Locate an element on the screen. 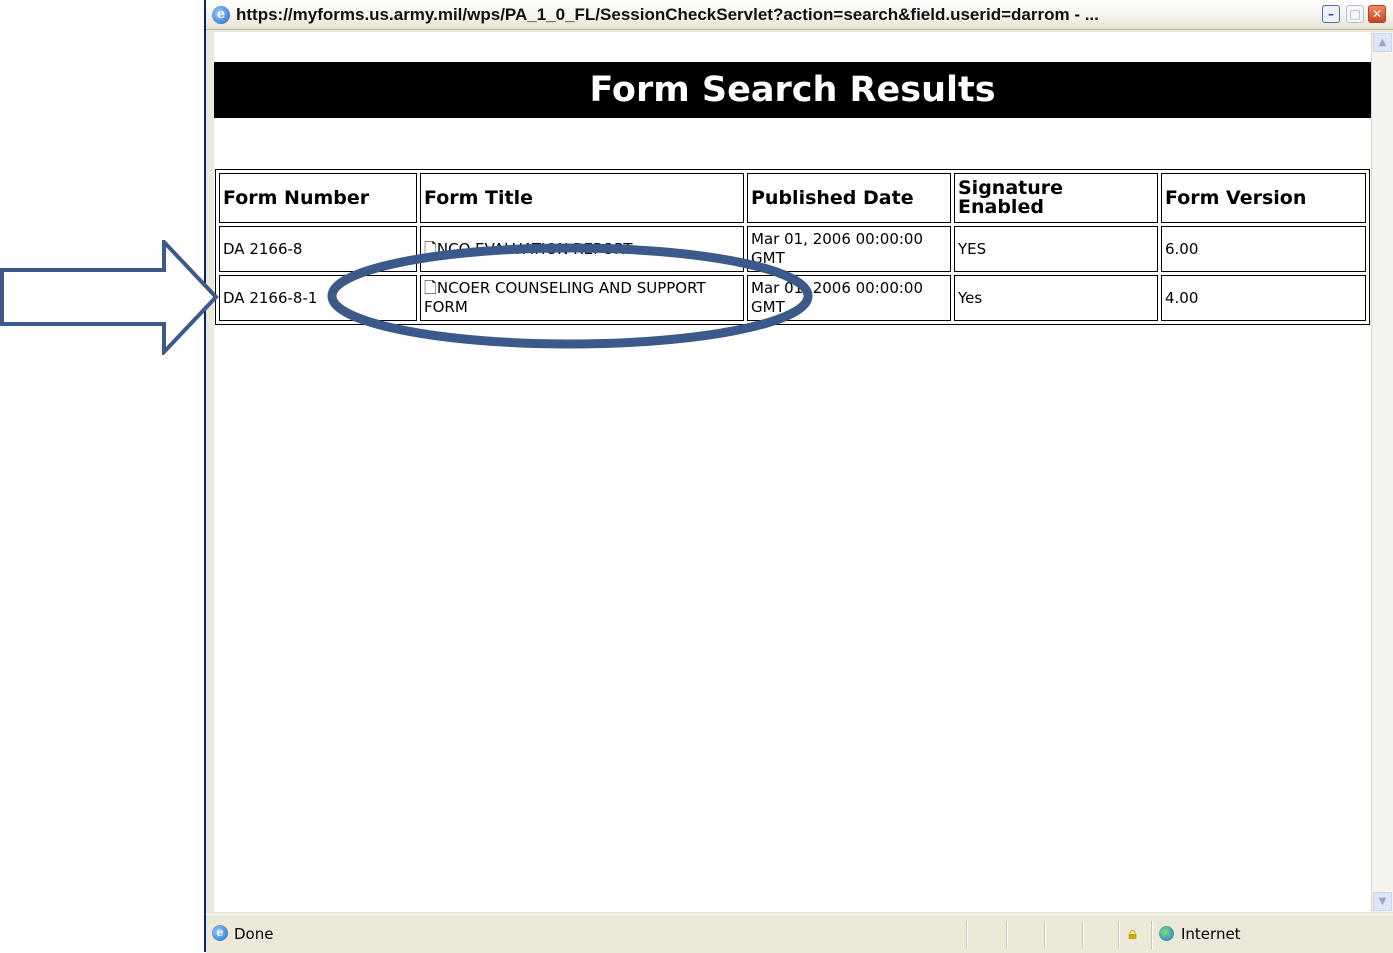  header-published-date: Published Date is located at coordinates (849, 198).